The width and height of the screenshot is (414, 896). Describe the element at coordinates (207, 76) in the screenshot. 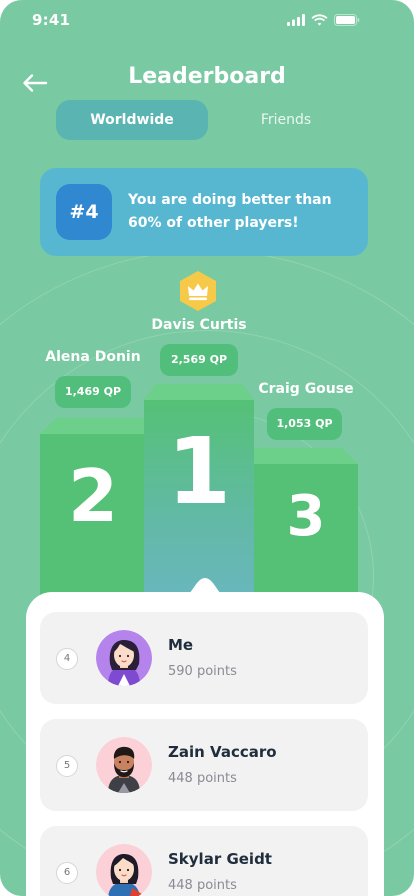

I see `page-title: Leaderboard` at that location.